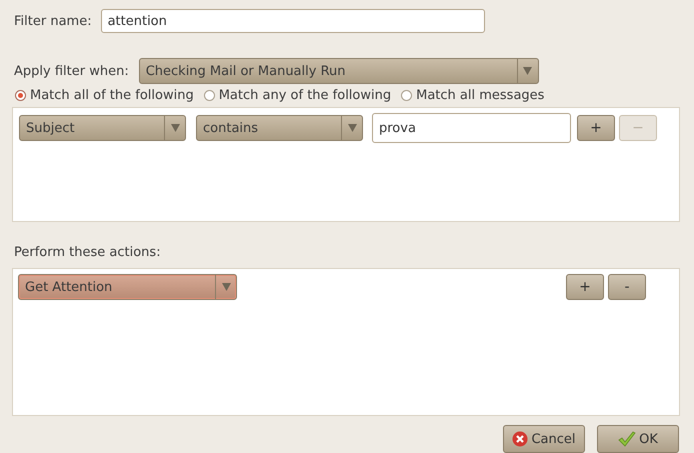 This screenshot has height=453, width=694. What do you see at coordinates (53, 21) in the screenshot?
I see `field-label: Filter name:` at bounding box center [53, 21].